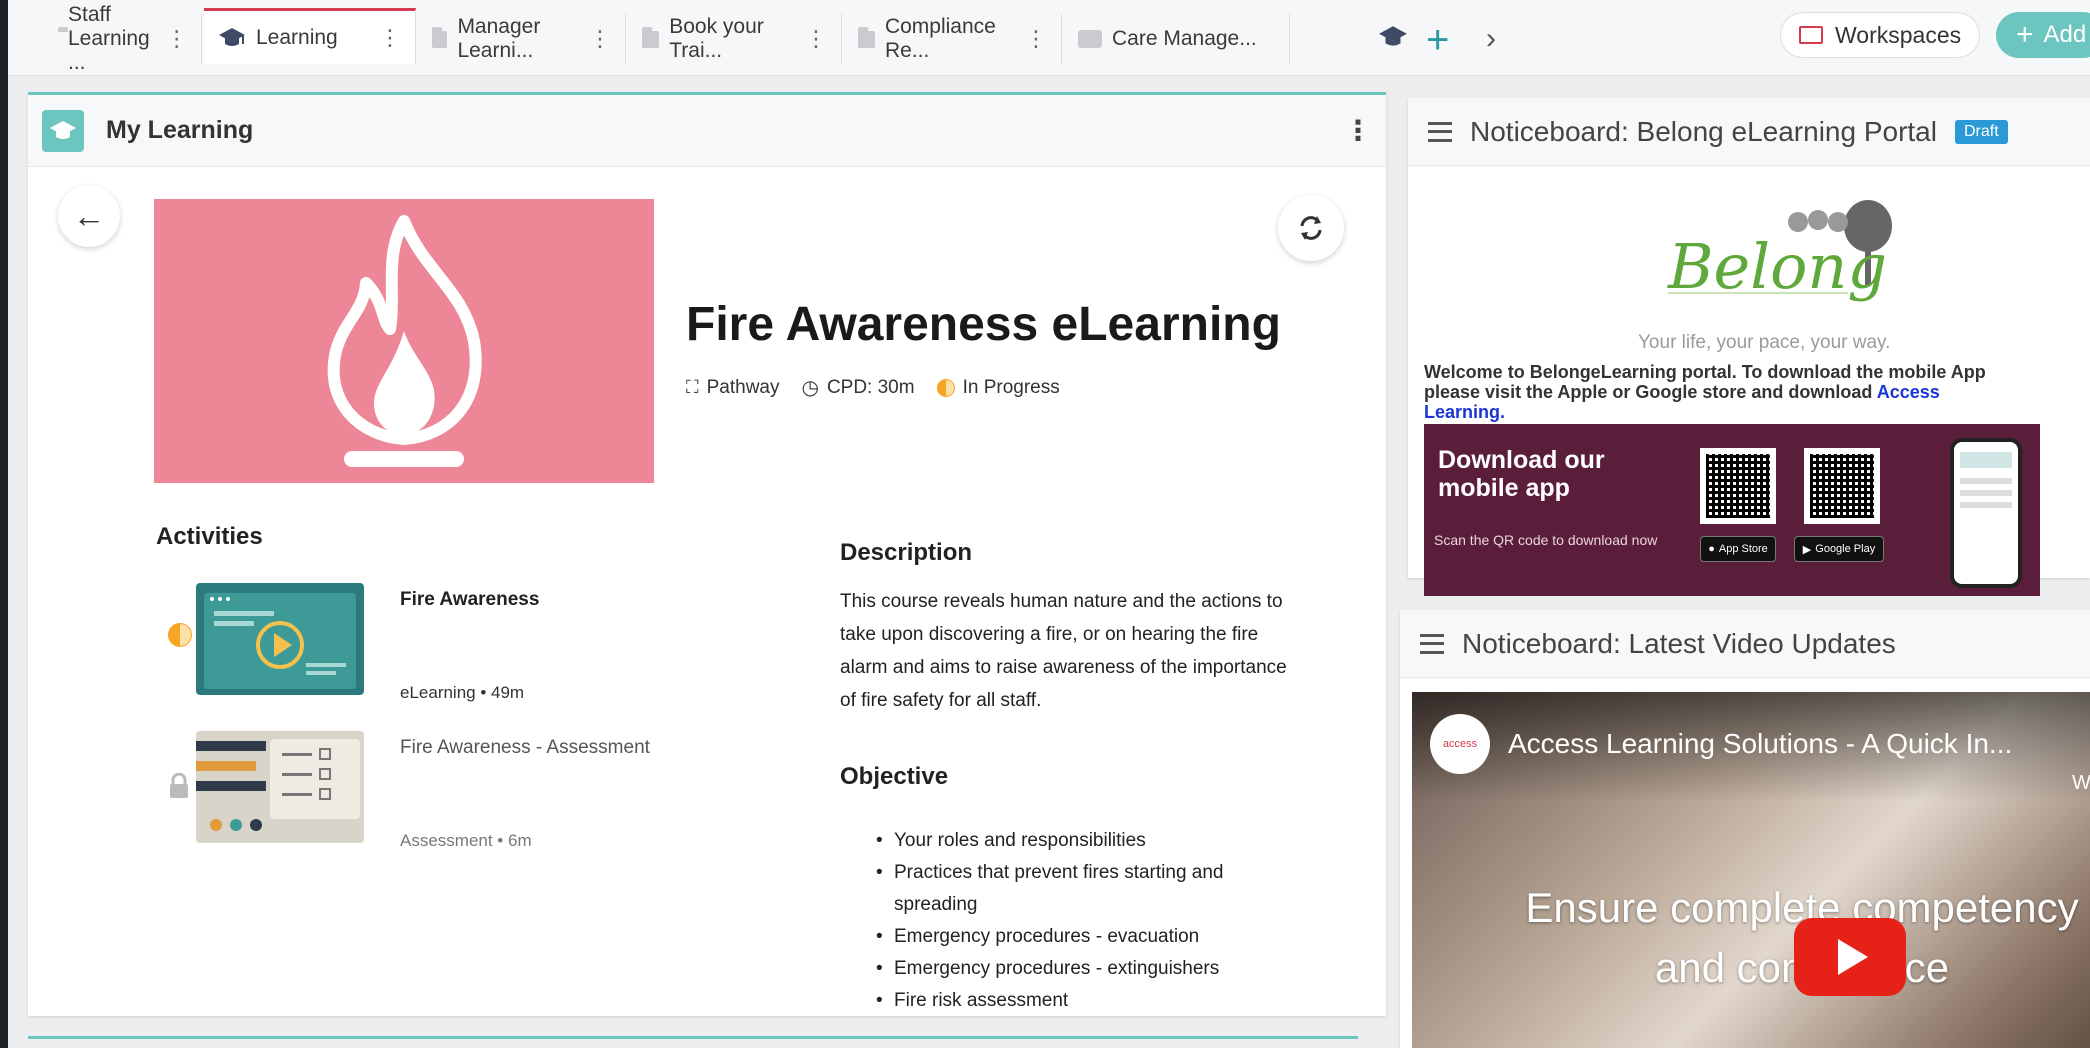 This screenshot has width=2090, height=1048. What do you see at coordinates (209, 536) in the screenshot?
I see `activities-heading: Activities` at bounding box center [209, 536].